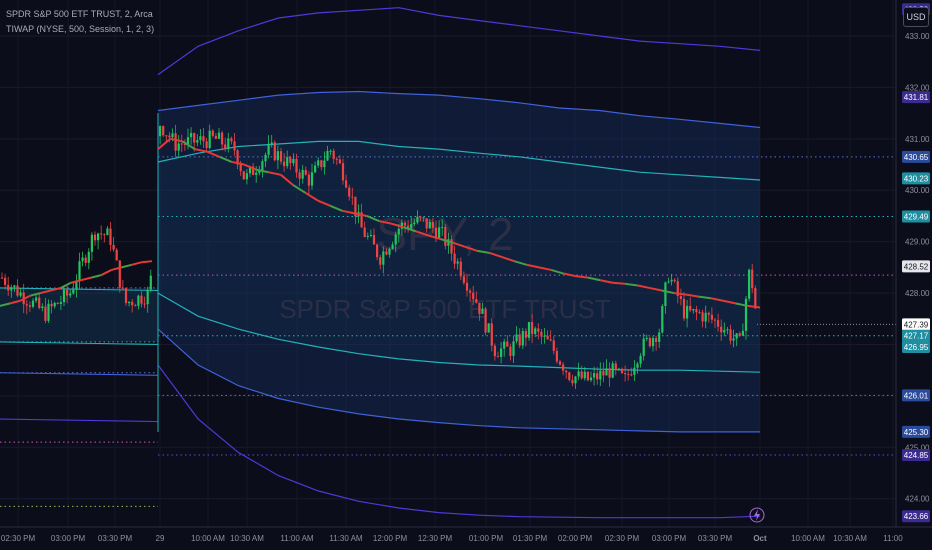 The height and width of the screenshot is (550, 932). I want to click on time-tick-label: 11:00 AM, so click(297, 538).